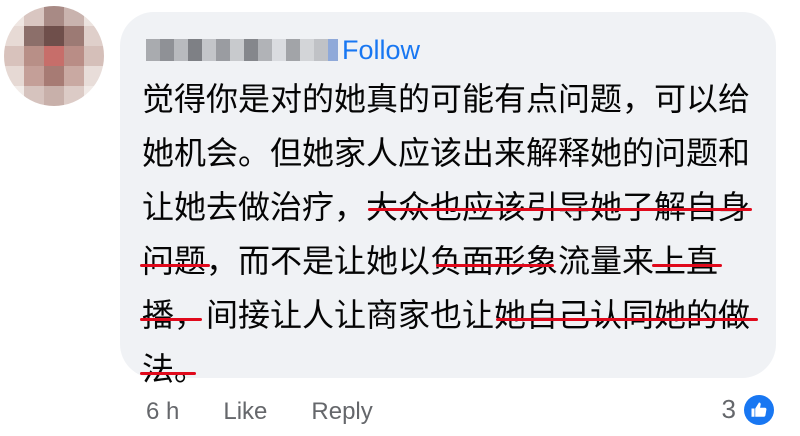 This screenshot has height=436, width=800. What do you see at coordinates (430, 261) in the screenshot?
I see `comment-line: 问题，而不是让她以负面形象流量来上直` at bounding box center [430, 261].